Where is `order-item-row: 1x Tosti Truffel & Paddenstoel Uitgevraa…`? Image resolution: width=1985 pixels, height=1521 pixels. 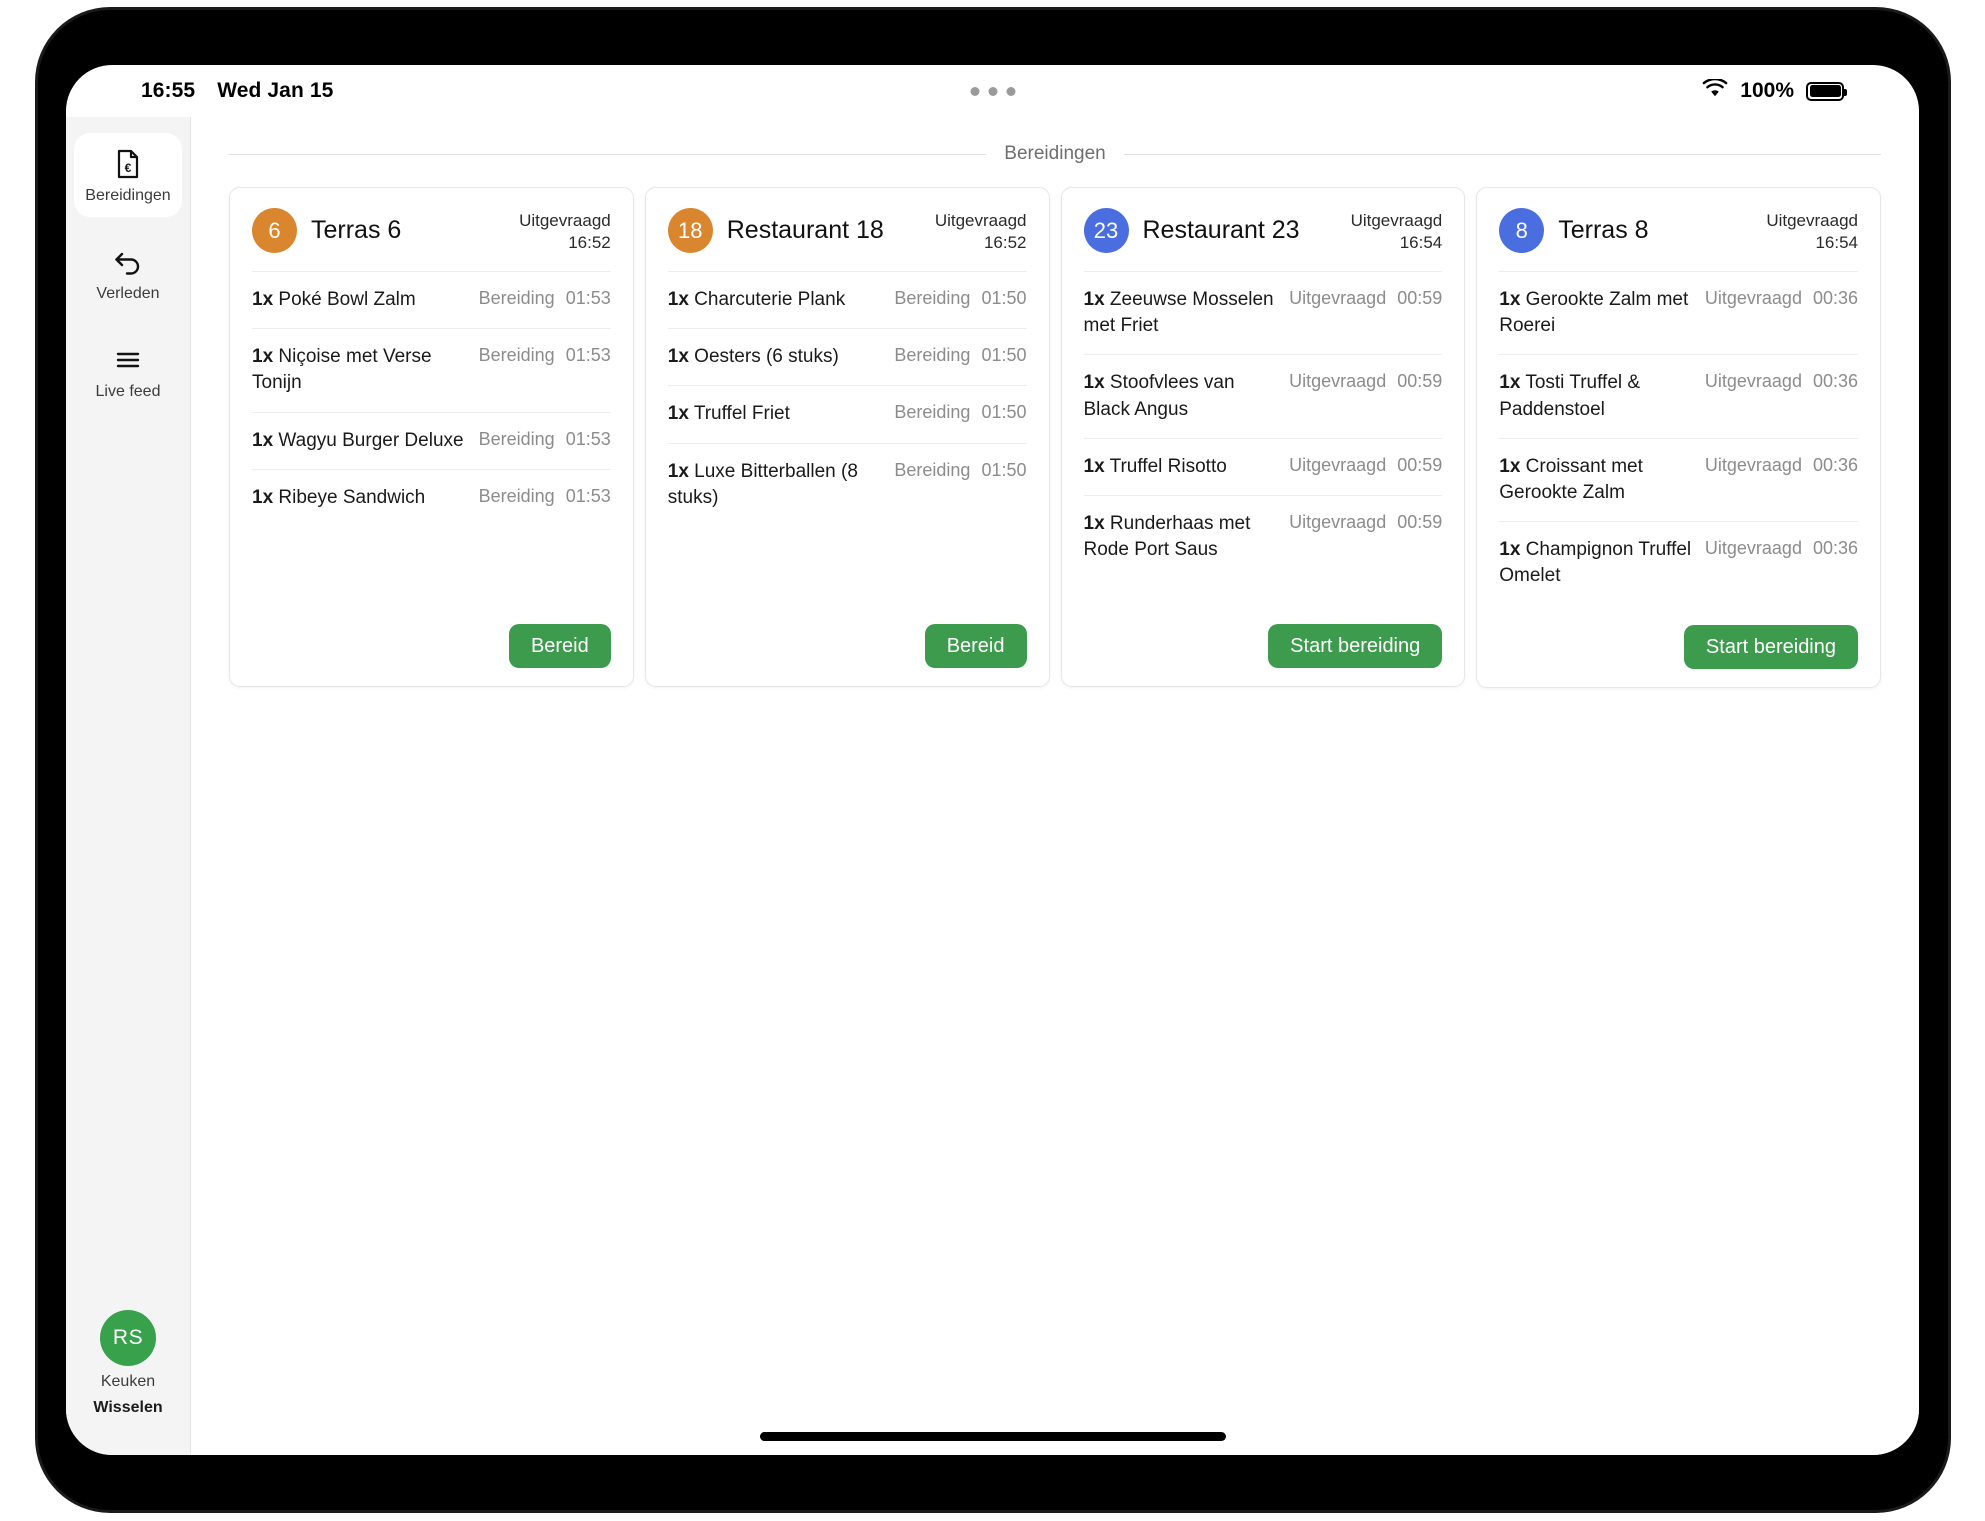
order-item-row: 1x Tosti Truffel & Paddenstoel Uitgevraa… is located at coordinates (1678, 395).